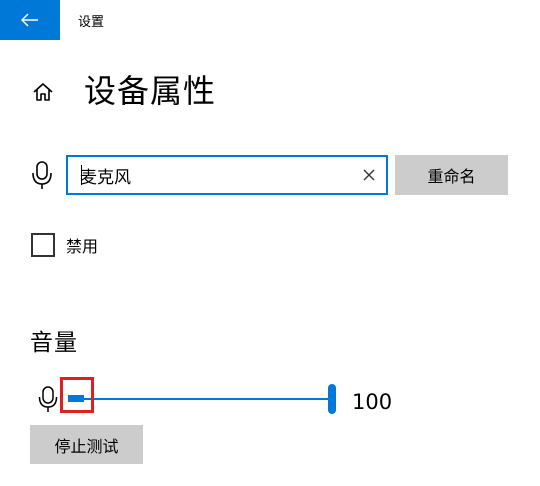  I want to click on window-title: 设置, so click(91, 22).